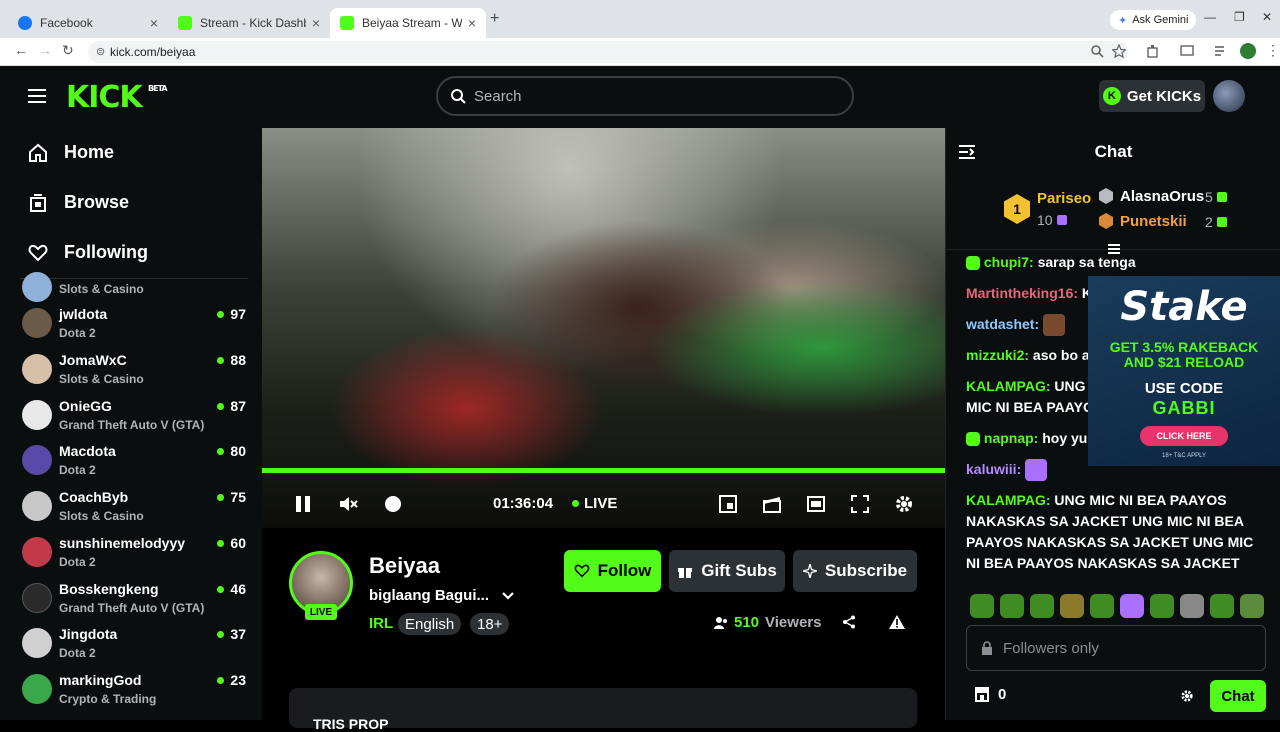 This screenshot has height=732, width=1280. I want to click on gift-subs-button: Gift Subs, so click(727, 571).